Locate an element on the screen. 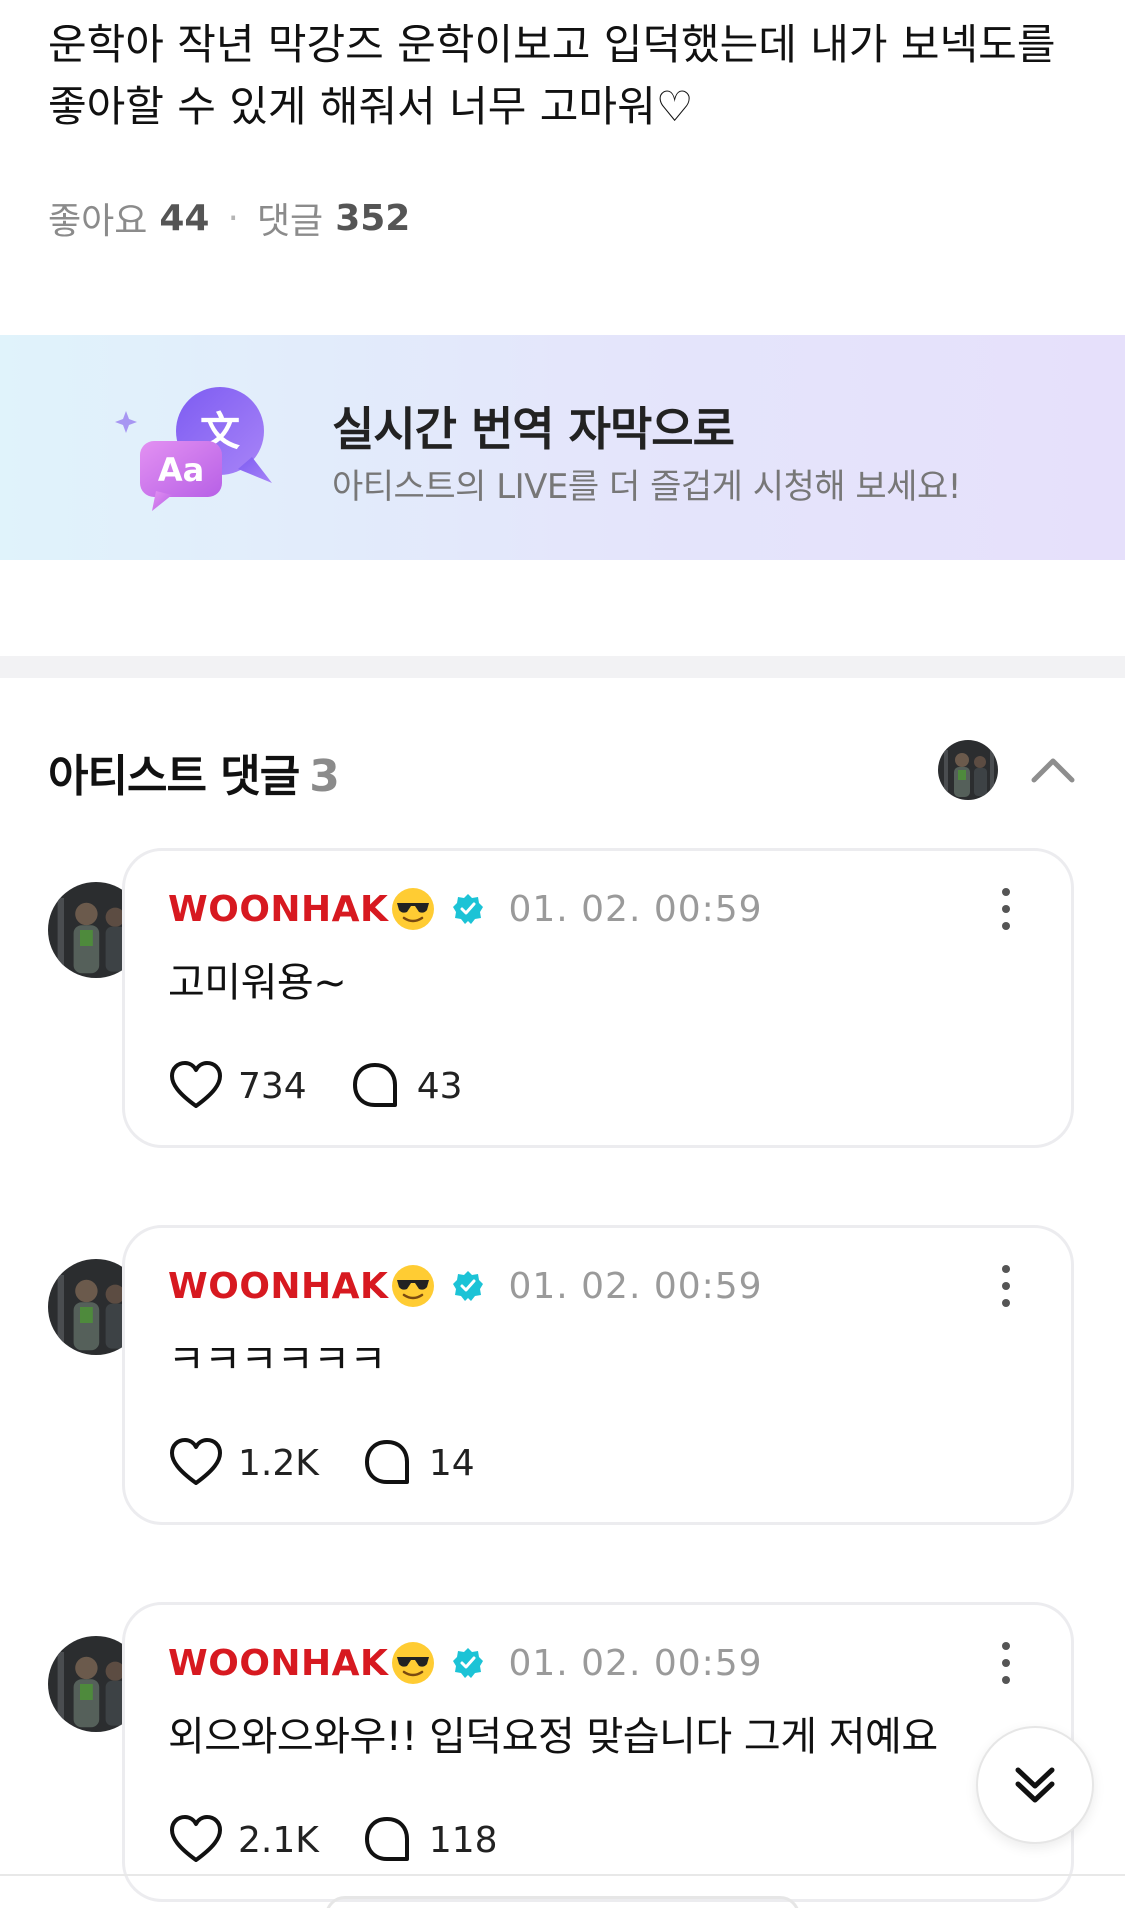 This screenshot has width=1125, height=1908. artist-comments-title-text: 아티스트 댓글 is located at coordinates (174, 776).